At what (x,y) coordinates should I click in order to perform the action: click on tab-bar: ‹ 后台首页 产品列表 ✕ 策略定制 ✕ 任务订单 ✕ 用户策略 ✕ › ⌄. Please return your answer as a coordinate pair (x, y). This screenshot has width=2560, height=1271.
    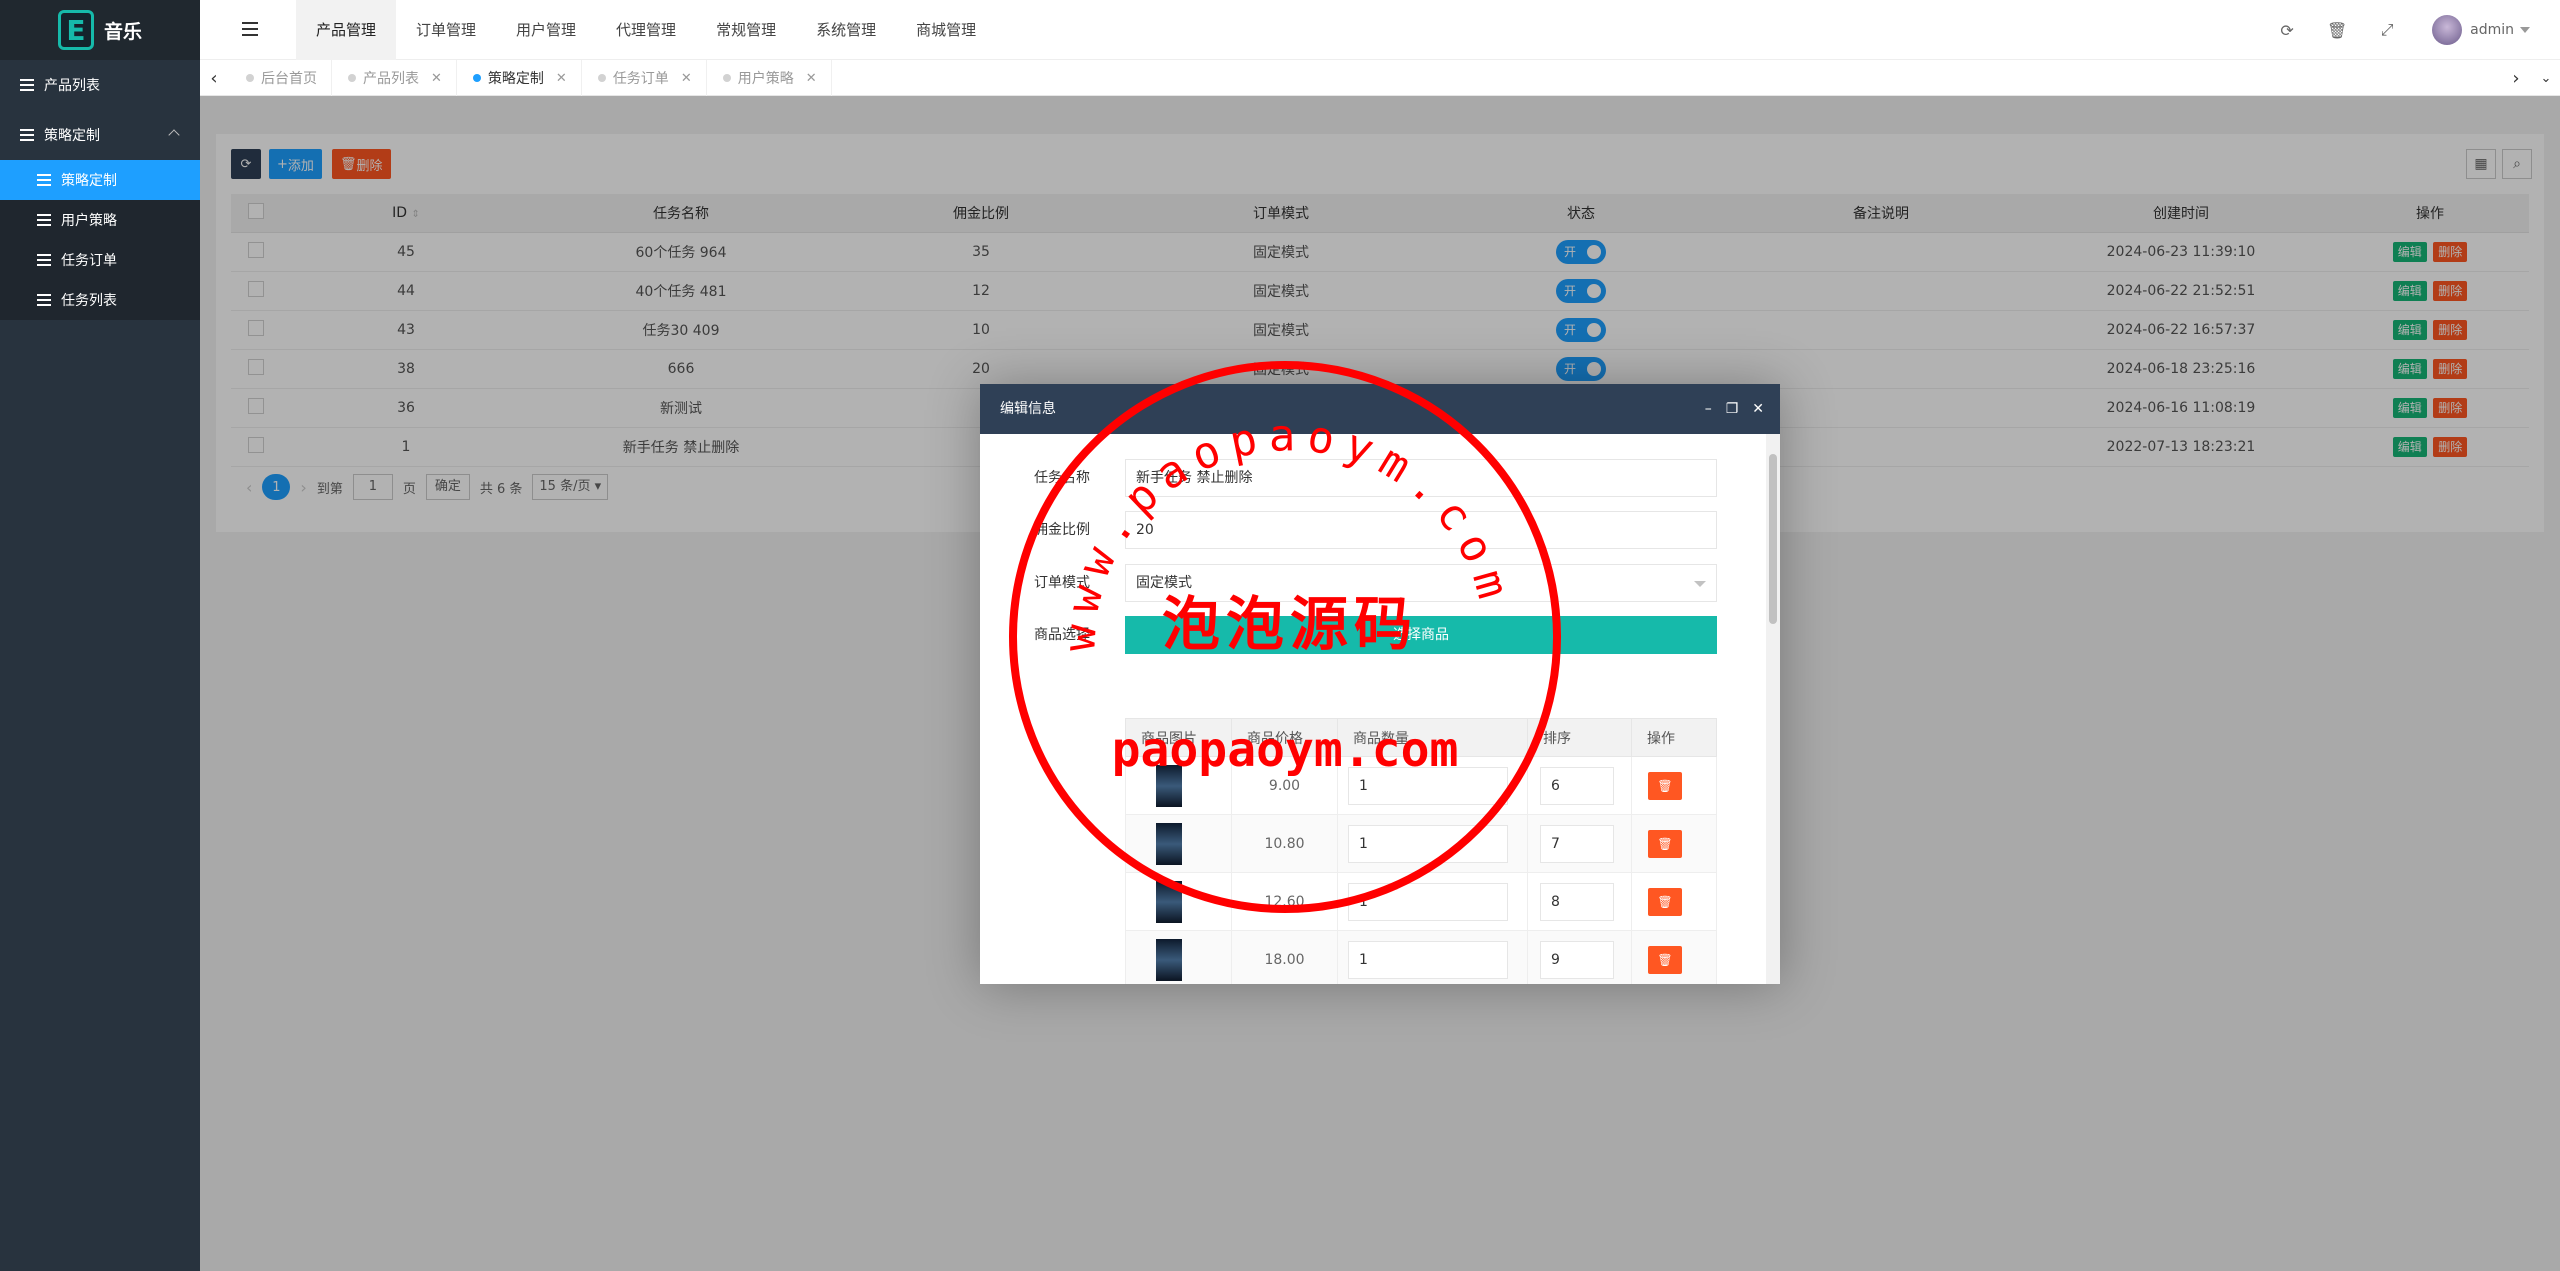
    Looking at the image, I should click on (1380, 78).